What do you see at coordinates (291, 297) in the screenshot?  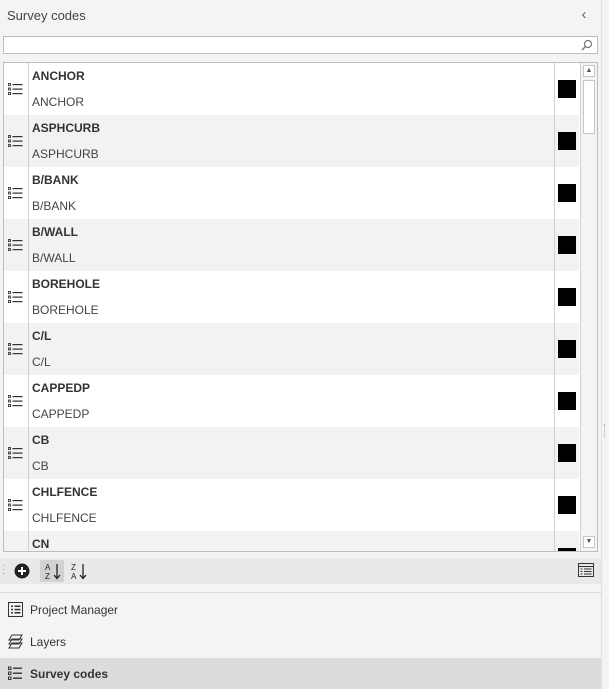 I see `table-row: BOREHOLE BOREHOLE` at bounding box center [291, 297].